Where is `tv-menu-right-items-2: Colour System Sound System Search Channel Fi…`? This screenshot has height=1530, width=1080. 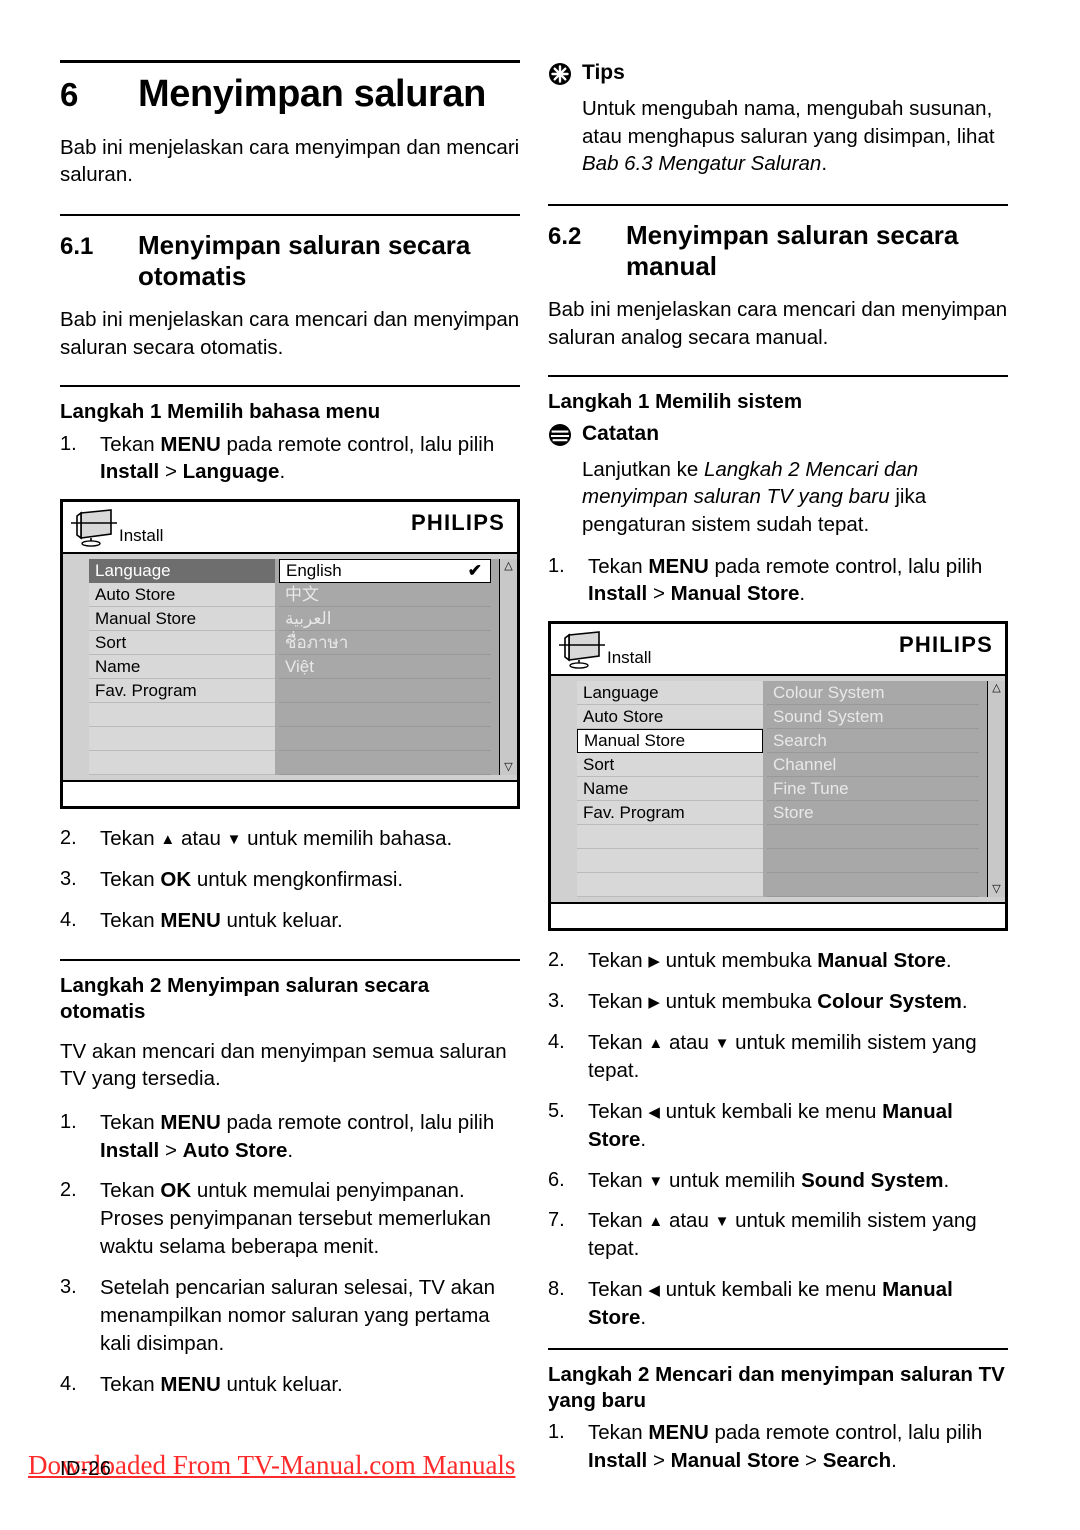
tv-menu-right-items-2: Colour System Sound System Search Channel Fi… is located at coordinates (875, 789).